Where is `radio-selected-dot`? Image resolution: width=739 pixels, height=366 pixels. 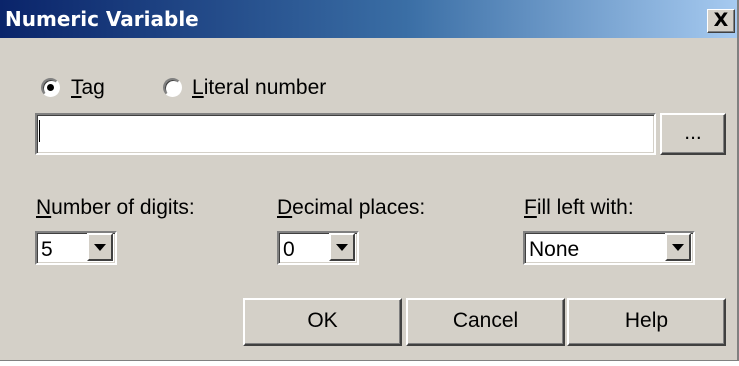 radio-selected-dot is located at coordinates (50, 87).